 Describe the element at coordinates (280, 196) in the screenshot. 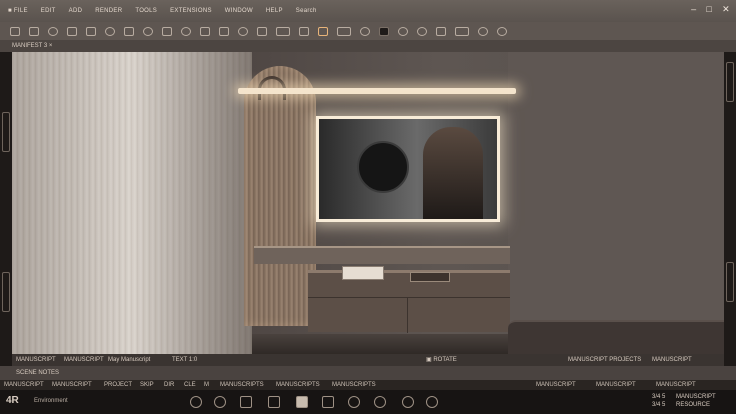

I see `slatted-wood-column` at that location.